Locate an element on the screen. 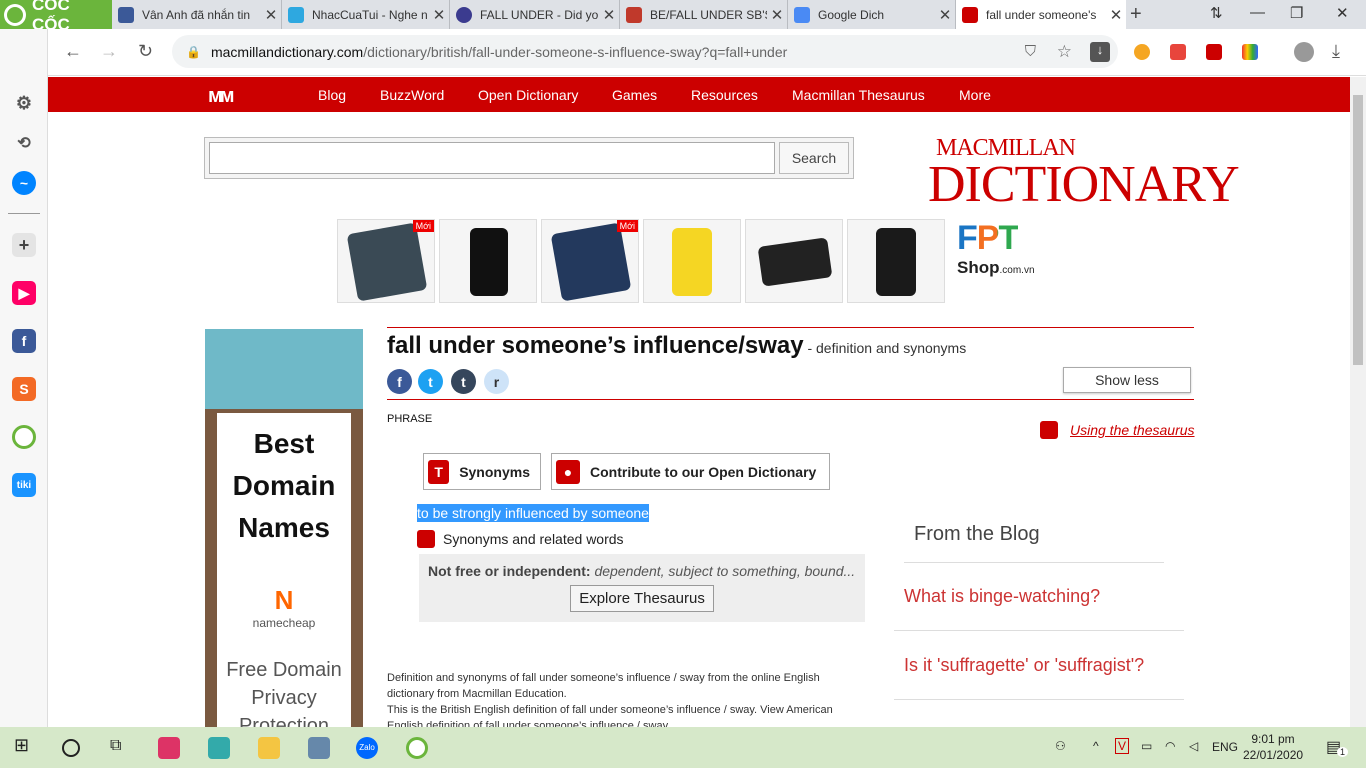 The height and width of the screenshot is (768, 1366). macmillan-dictionary-logo: MACMILLAN DICTIONARY is located at coordinates (1084, 174).